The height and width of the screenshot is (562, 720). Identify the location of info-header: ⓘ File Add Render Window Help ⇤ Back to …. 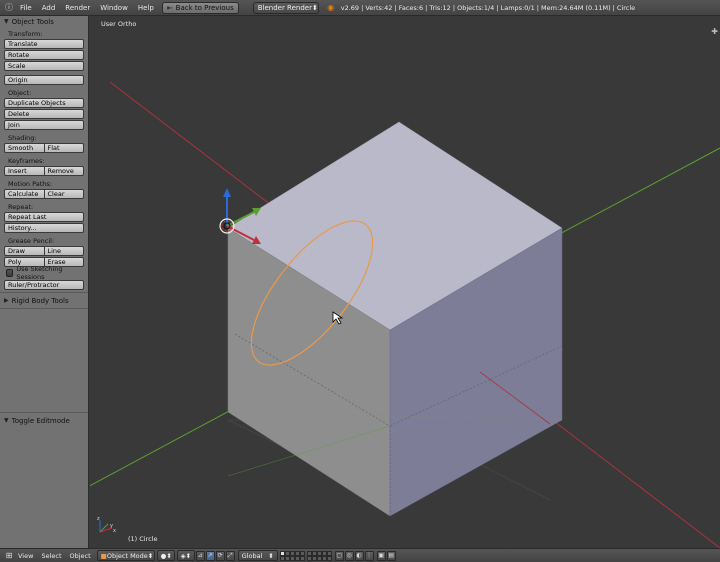
(360, 8).